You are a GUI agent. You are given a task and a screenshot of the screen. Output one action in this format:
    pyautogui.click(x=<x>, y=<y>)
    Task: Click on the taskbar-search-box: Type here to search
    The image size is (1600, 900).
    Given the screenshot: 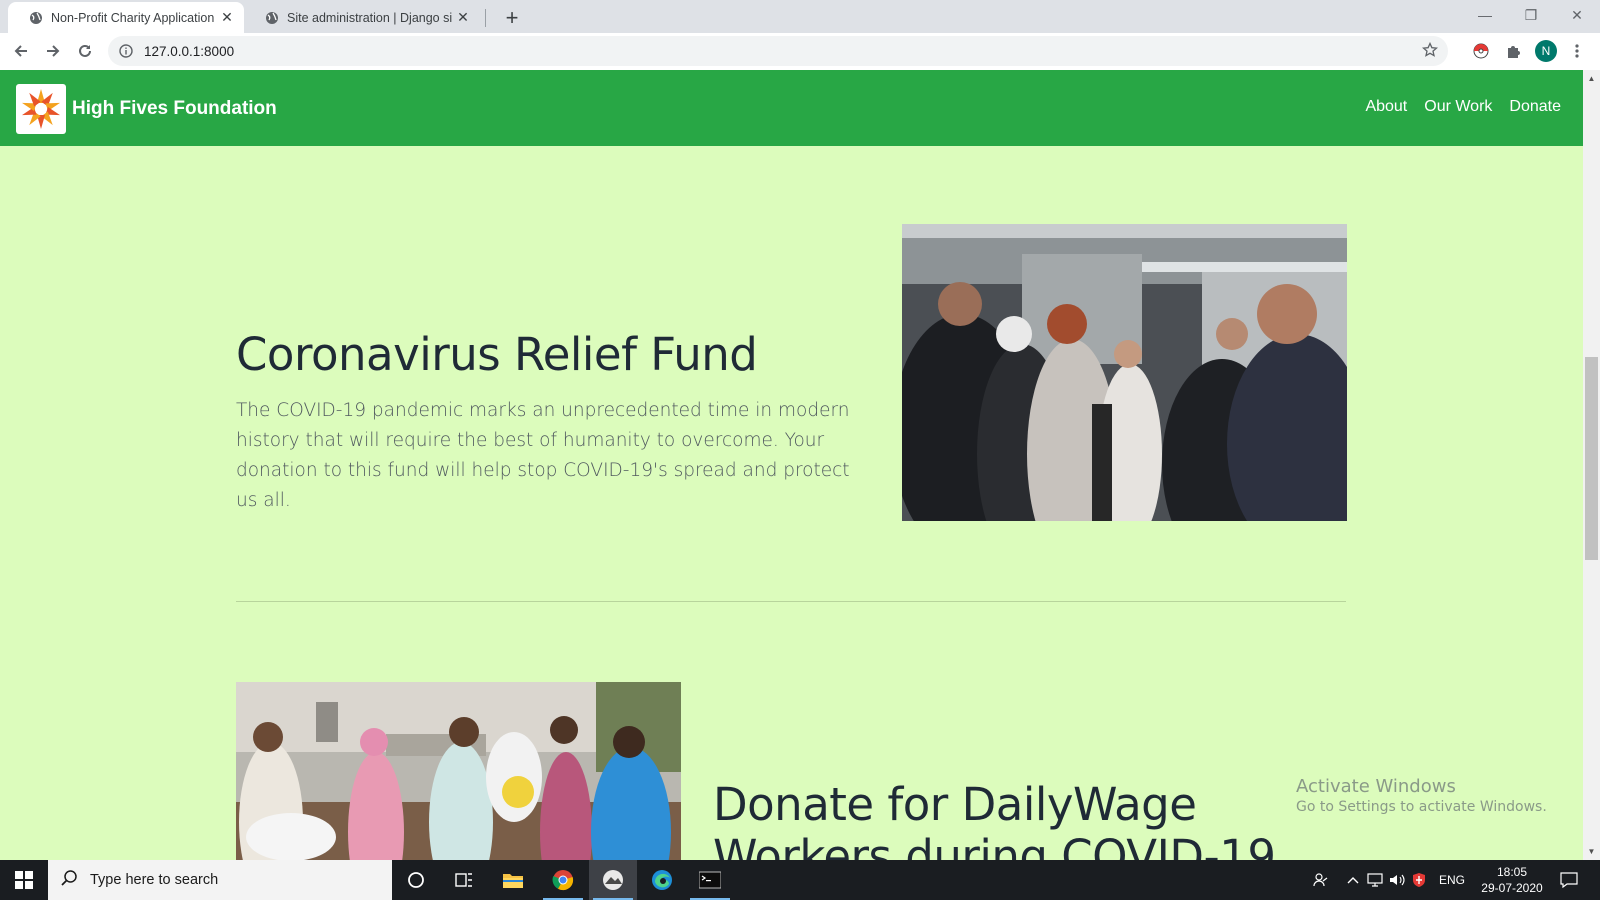 What is the action you would take?
    pyautogui.click(x=220, y=880)
    